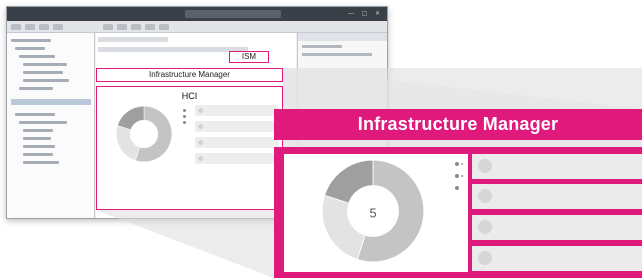 Image resolution: width=642 pixels, height=278 pixels. Describe the element at coordinates (144, 134) in the screenshot. I see `small-donut-chart` at that location.